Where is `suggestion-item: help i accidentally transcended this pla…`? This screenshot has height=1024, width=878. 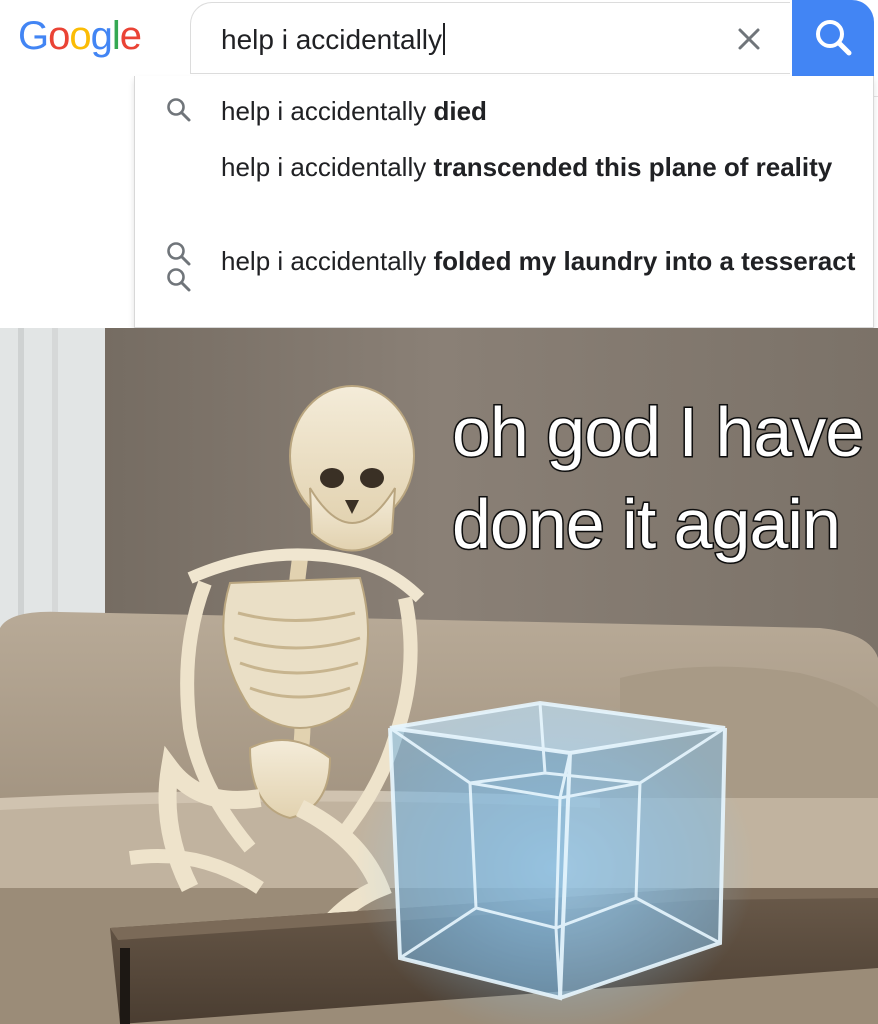 suggestion-item: help i accidentally transcended this pla… is located at coordinates (505, 205).